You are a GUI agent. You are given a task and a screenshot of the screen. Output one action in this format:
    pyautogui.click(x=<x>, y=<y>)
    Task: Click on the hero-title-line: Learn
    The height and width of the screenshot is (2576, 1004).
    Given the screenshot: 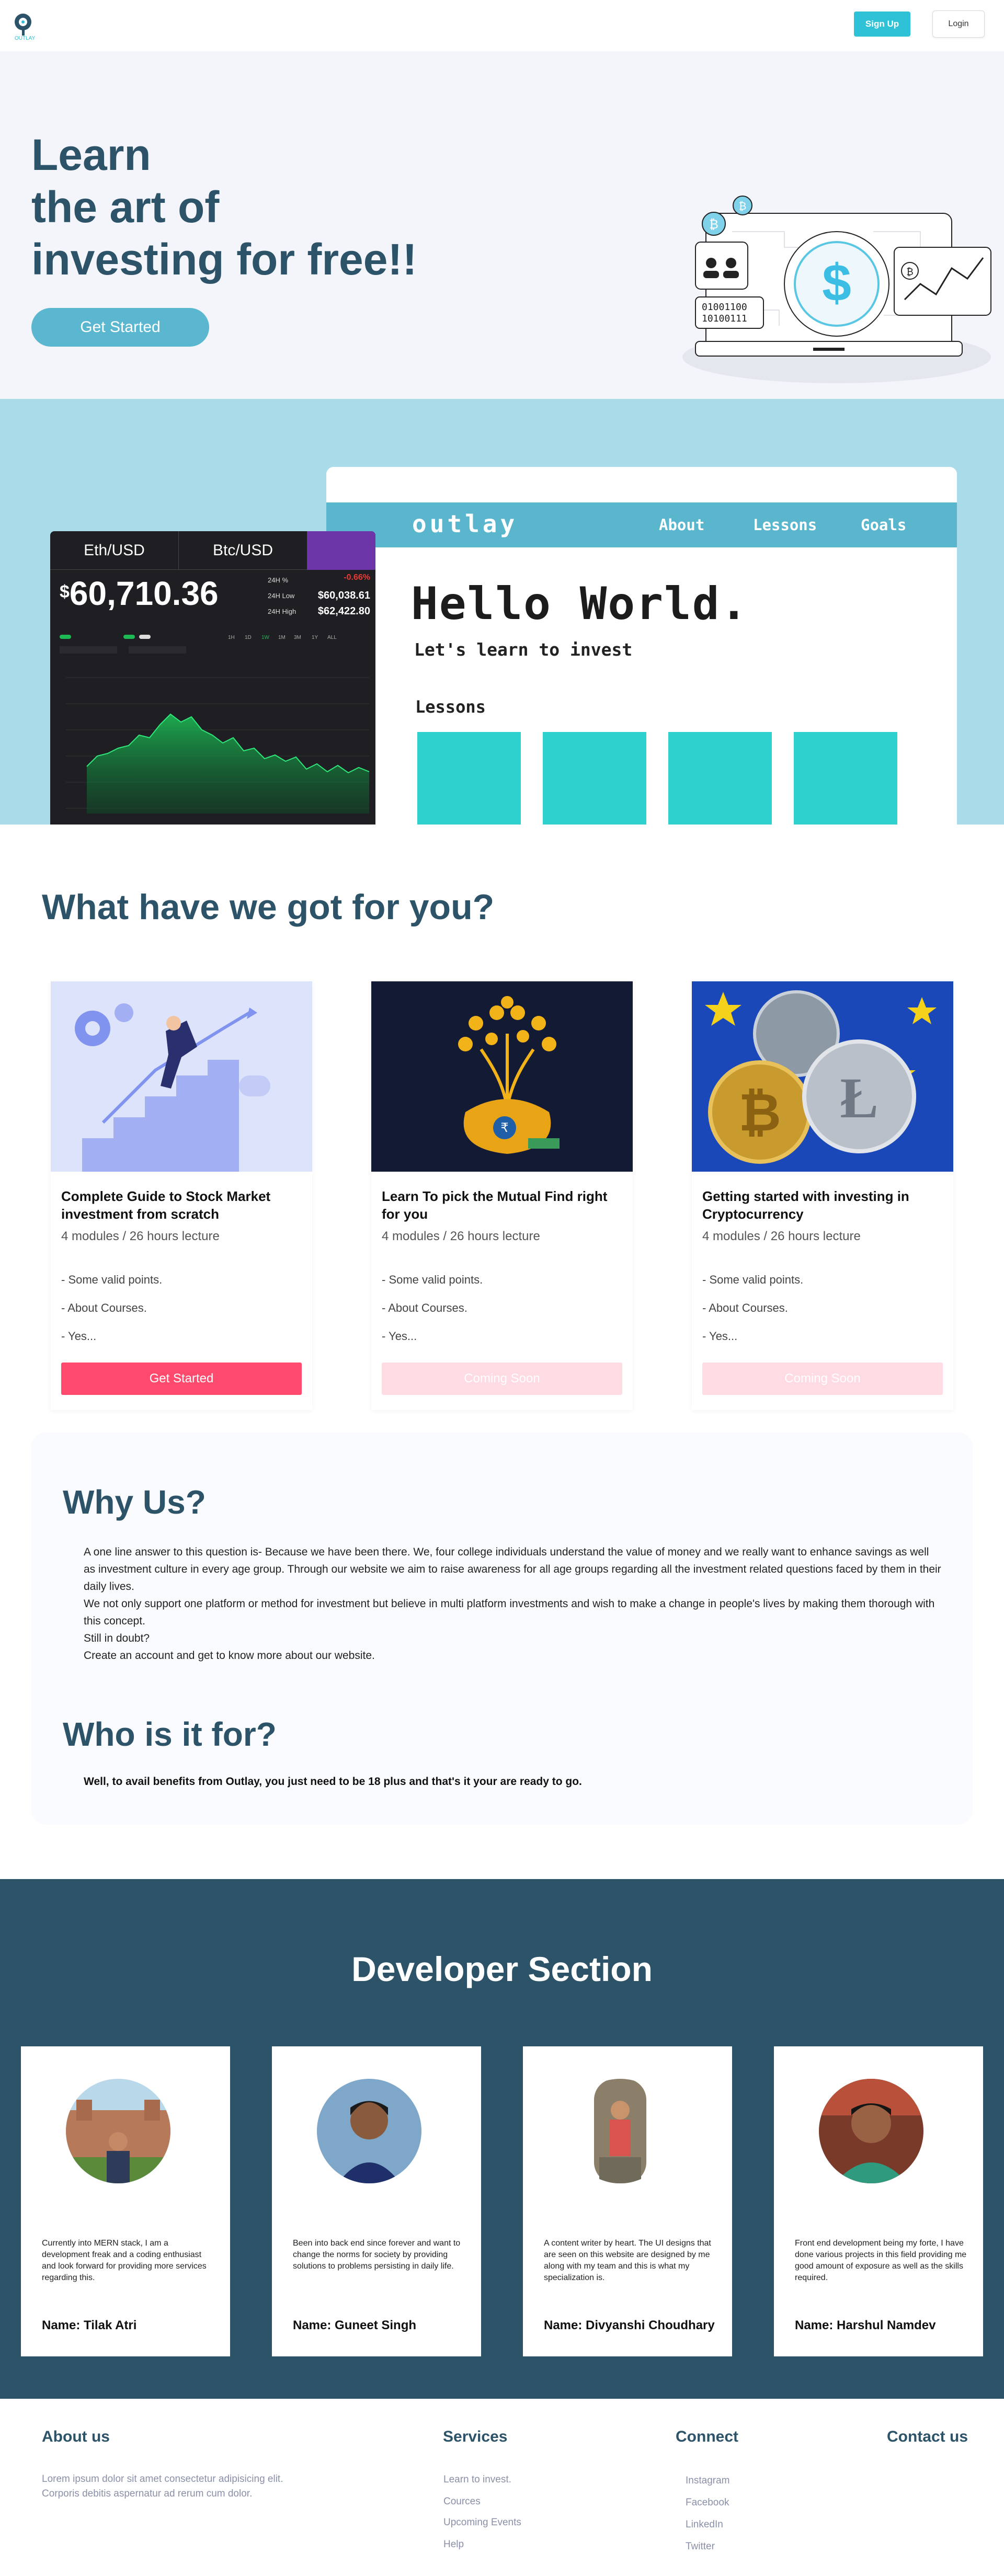 What is the action you would take?
    pyautogui.click(x=91, y=154)
    